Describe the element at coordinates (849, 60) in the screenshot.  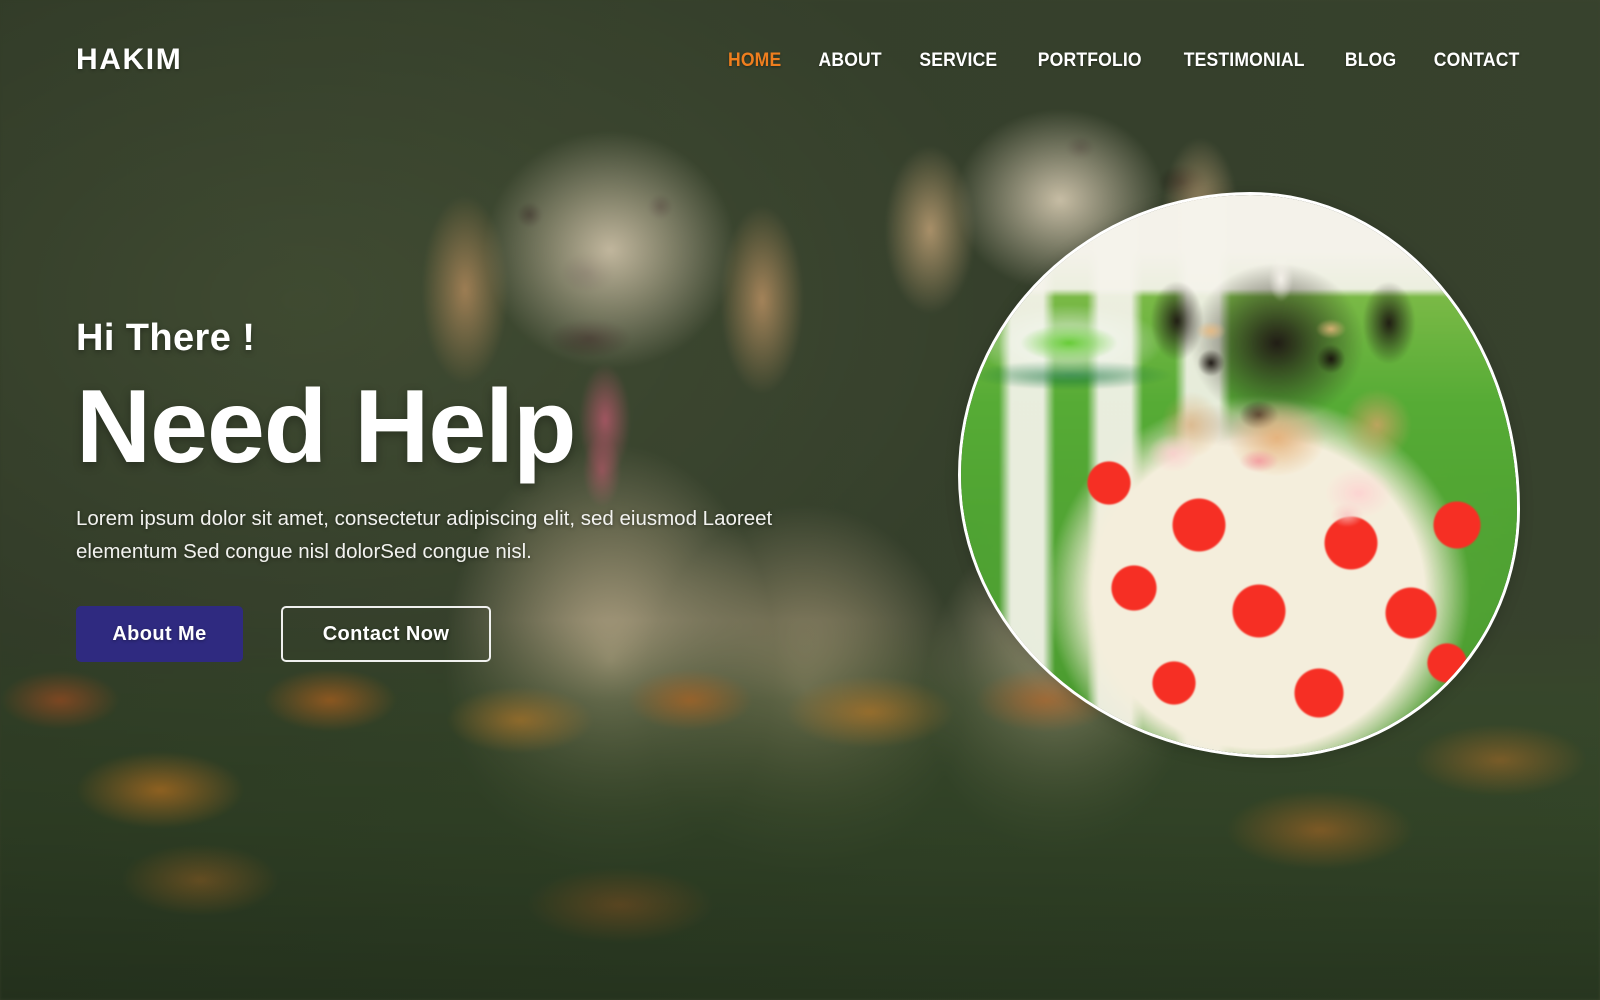
I see `nav-item-about: ABOUT` at that location.